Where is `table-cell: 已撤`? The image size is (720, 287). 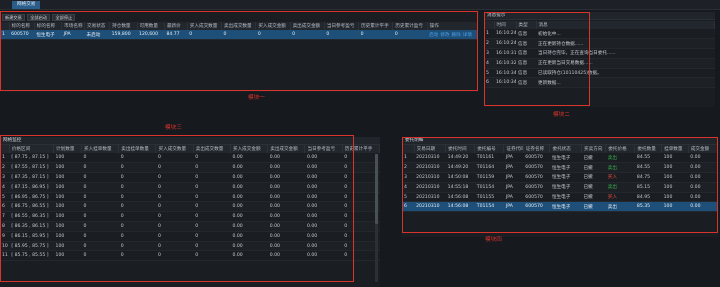
table-cell: 已撤 is located at coordinates (593, 197).